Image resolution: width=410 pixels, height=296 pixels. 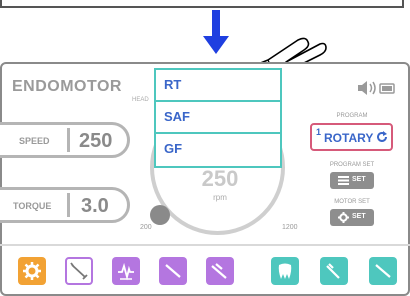 I want to click on dial-value: 250, so click(x=220, y=178).